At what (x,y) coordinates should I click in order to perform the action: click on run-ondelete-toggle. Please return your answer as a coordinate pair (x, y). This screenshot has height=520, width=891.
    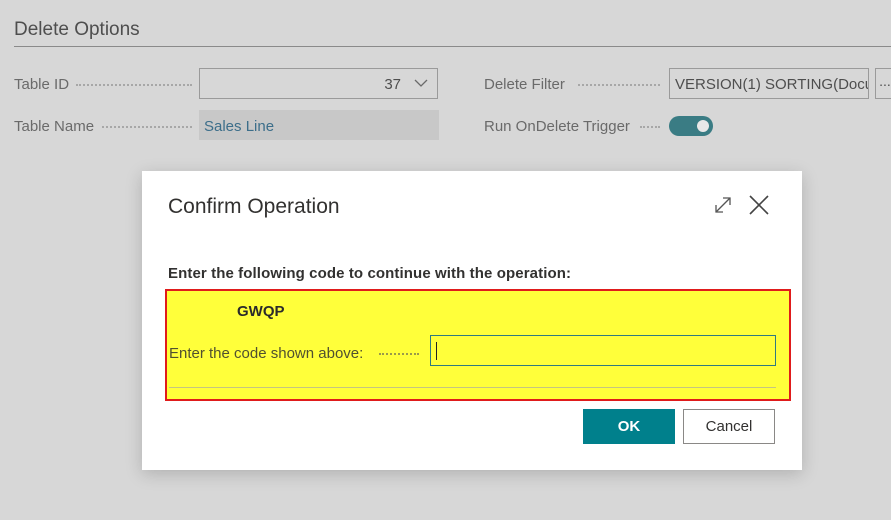
    Looking at the image, I should click on (691, 126).